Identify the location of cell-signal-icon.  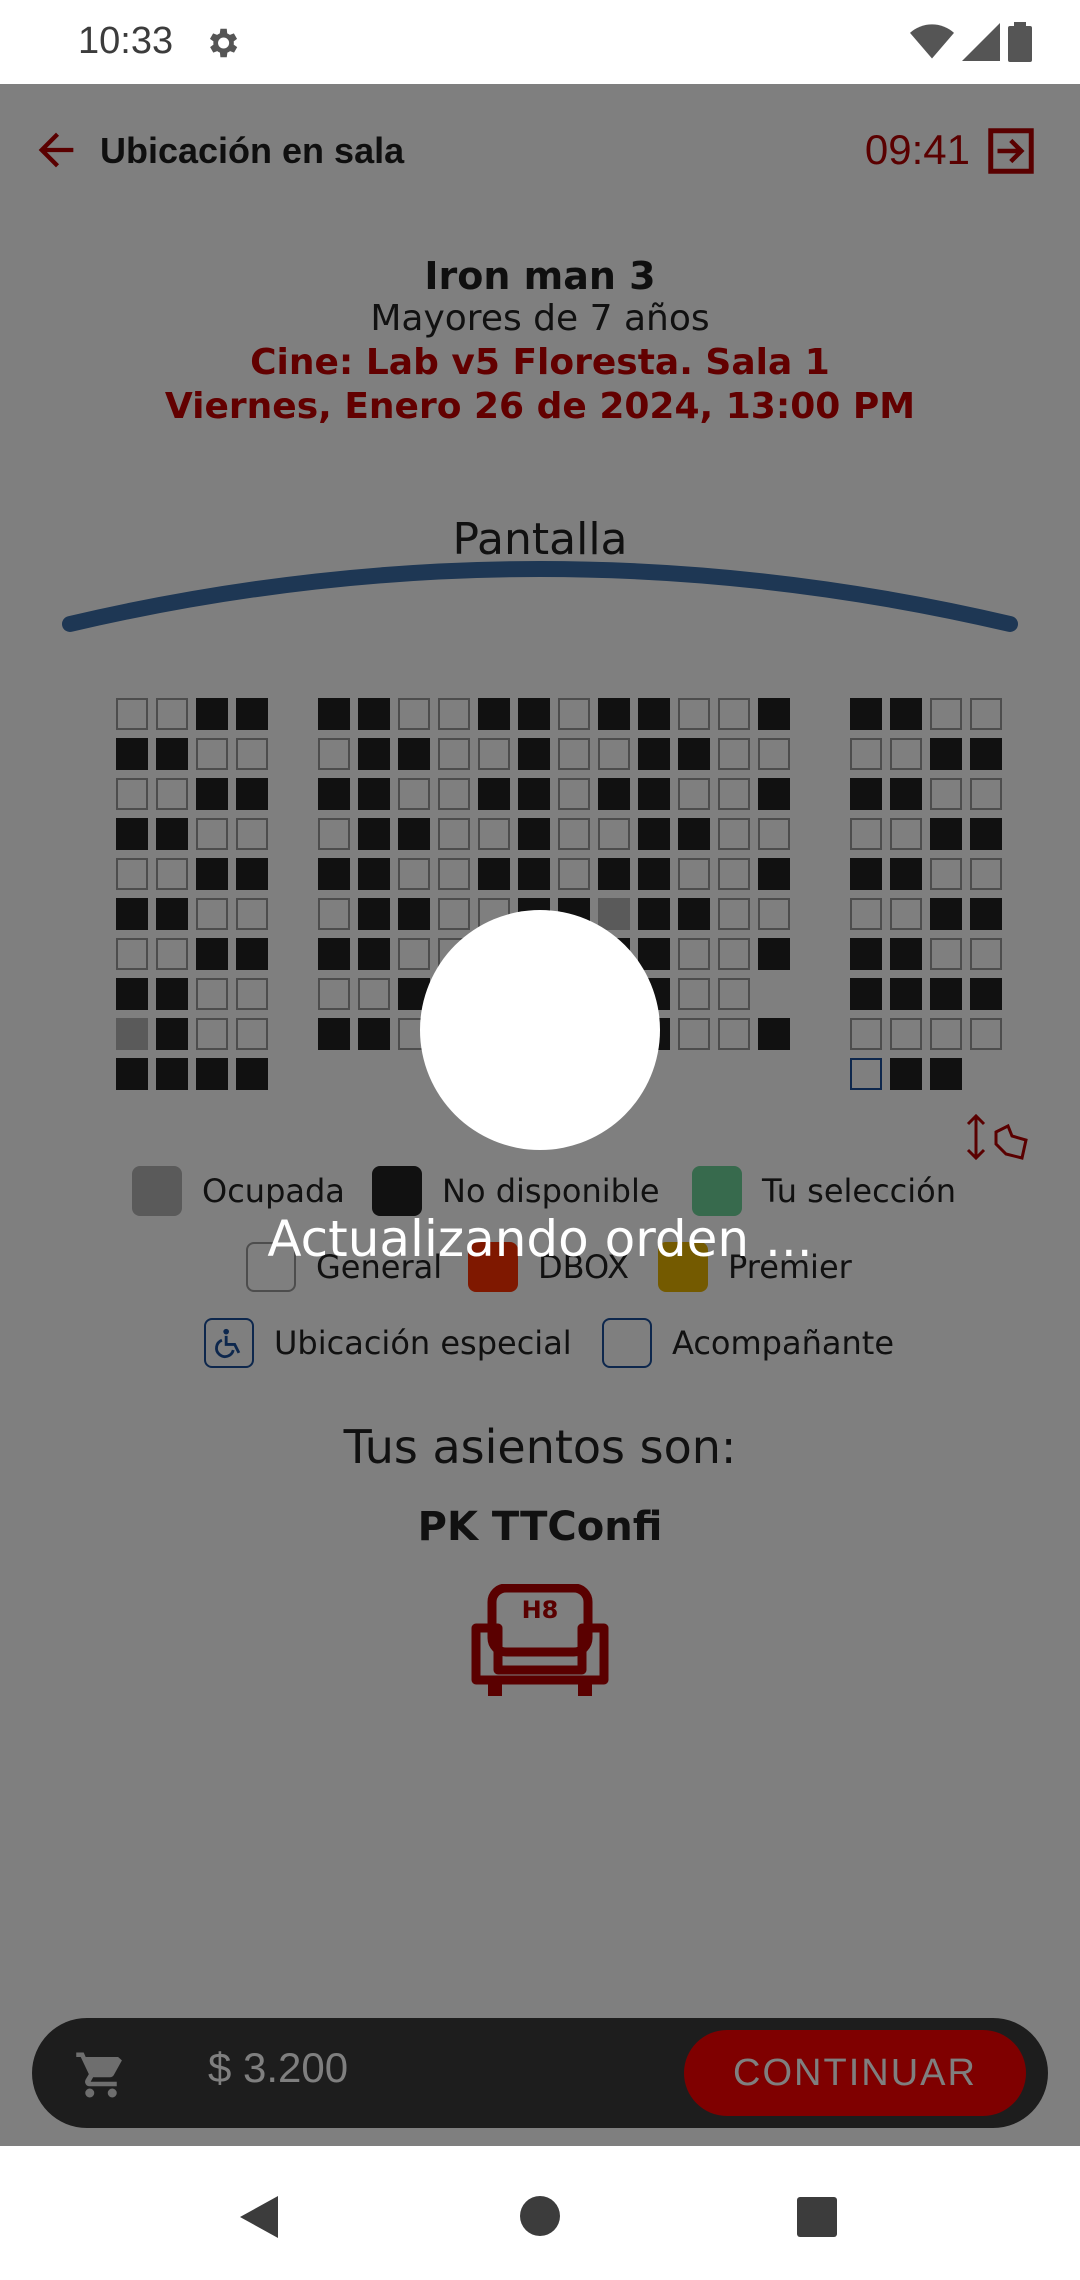
(981, 42).